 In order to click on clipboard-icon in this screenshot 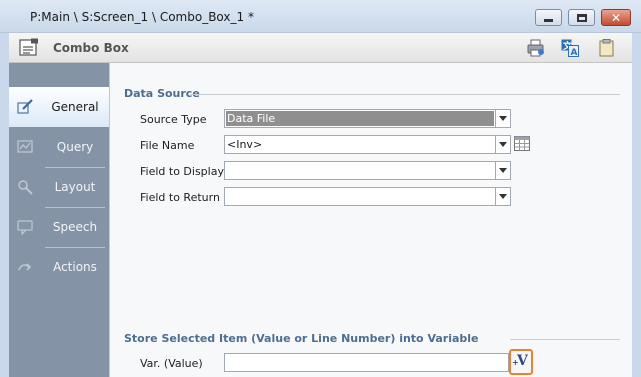, I will do `click(607, 48)`.